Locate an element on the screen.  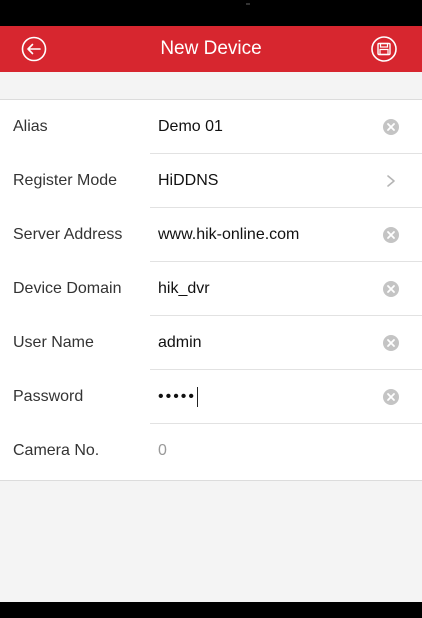
alias-input: Demo 01 is located at coordinates (190, 127).